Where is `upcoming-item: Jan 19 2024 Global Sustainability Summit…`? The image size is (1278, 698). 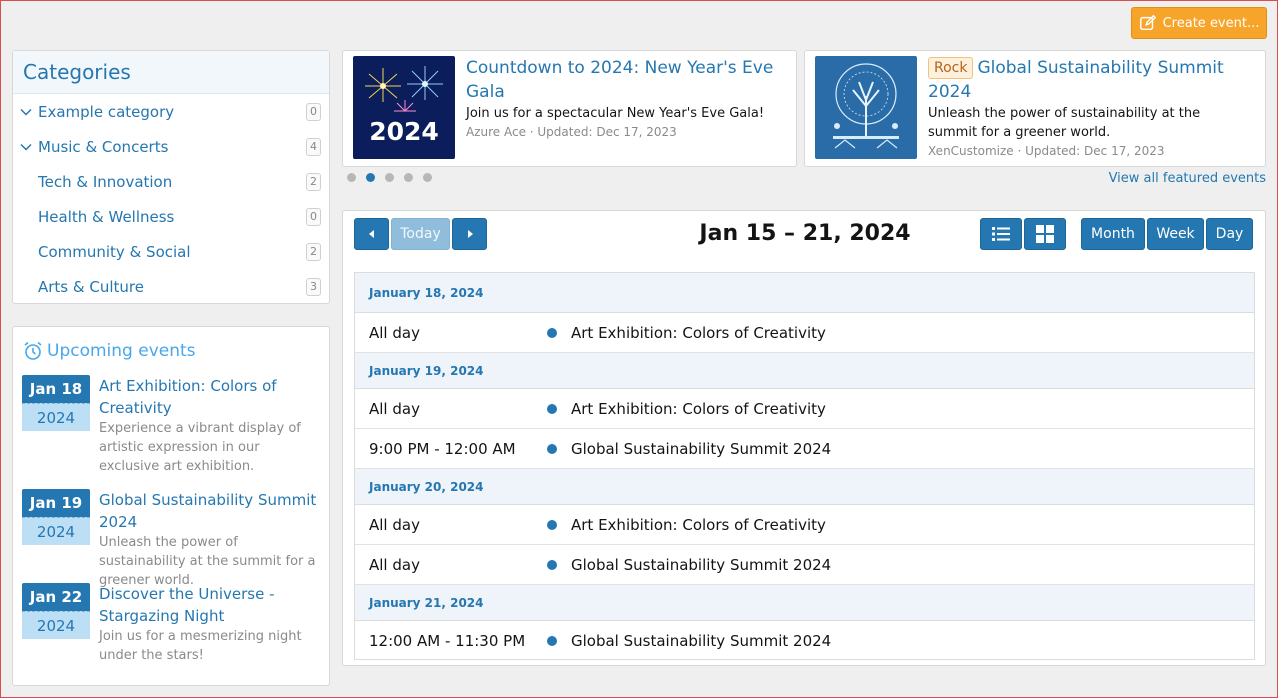 upcoming-item: Jan 19 2024 Global Sustainability Summit… is located at coordinates (174, 539).